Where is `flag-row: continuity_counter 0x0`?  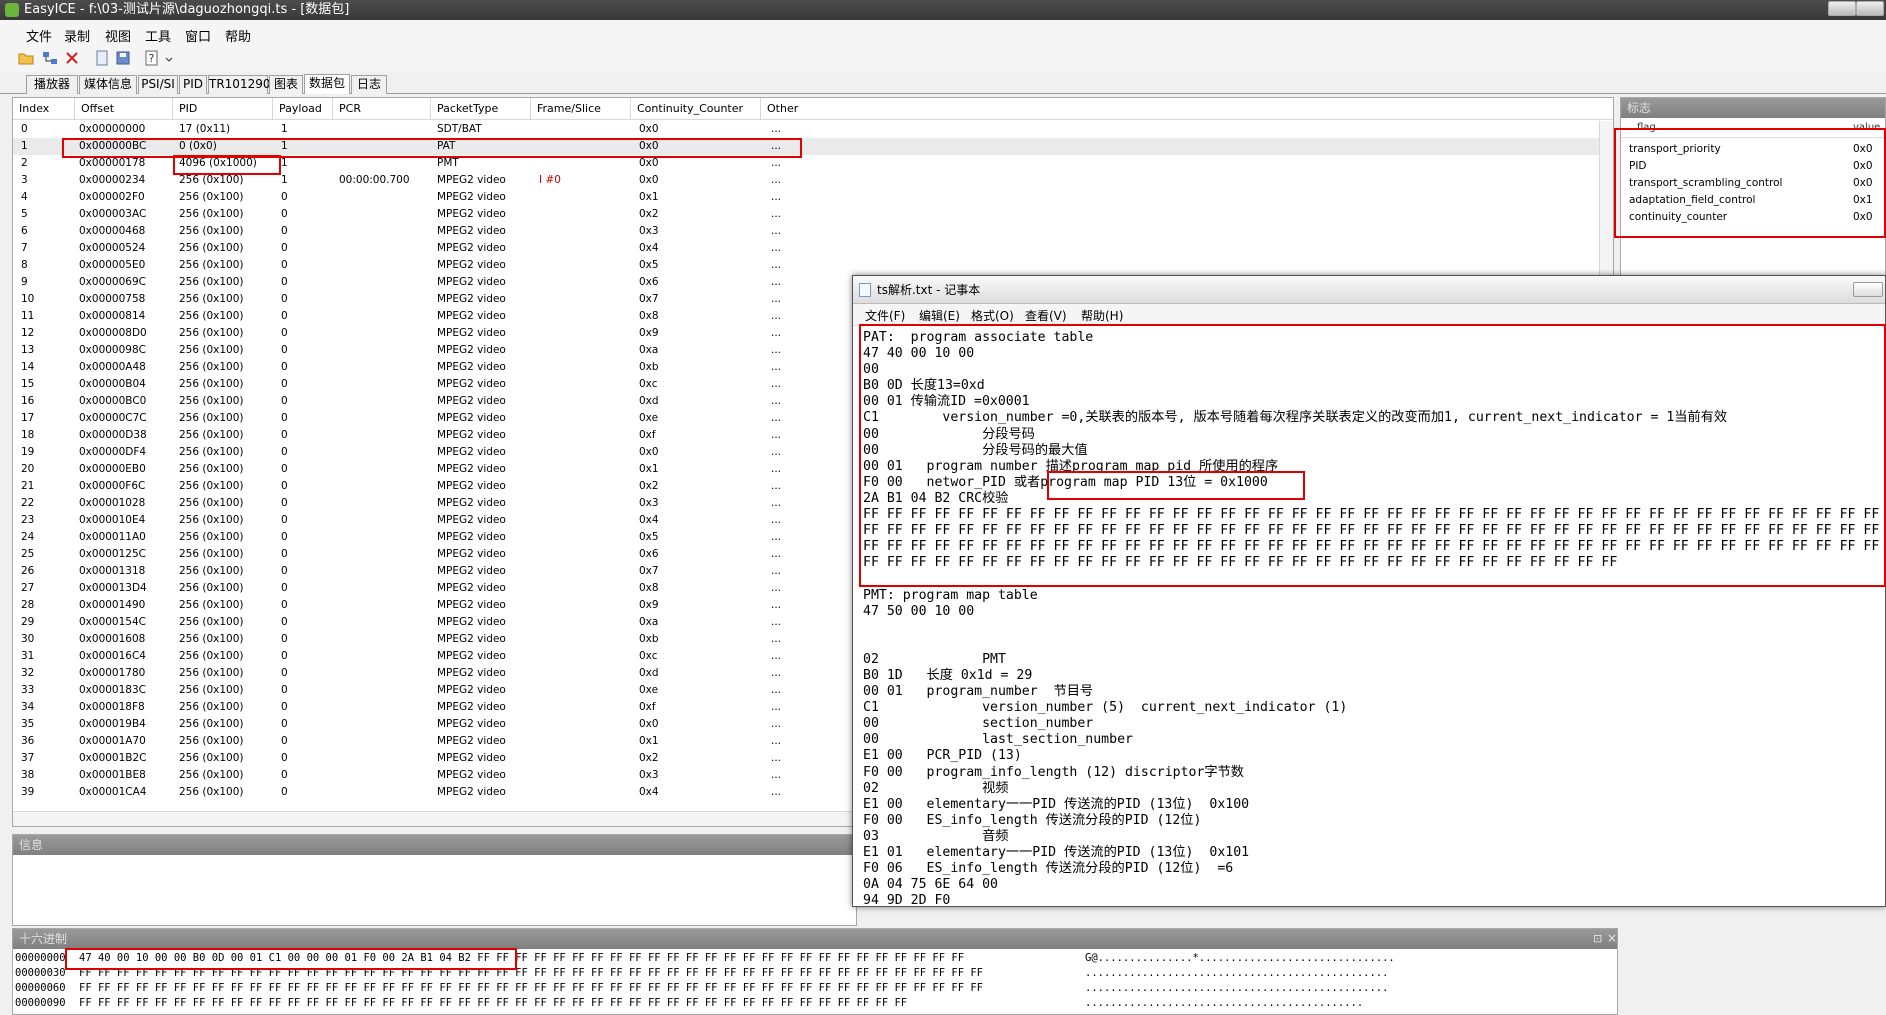 flag-row: continuity_counter 0x0 is located at coordinates (1753, 217).